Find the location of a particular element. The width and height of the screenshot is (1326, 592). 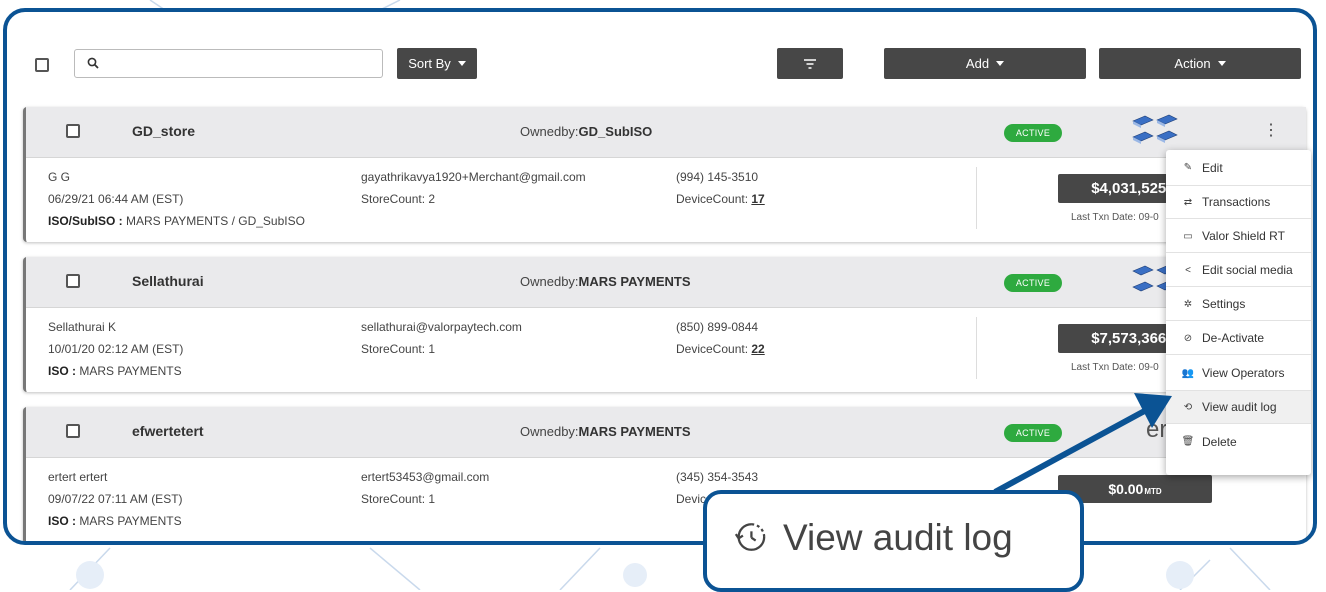

add-label: Add is located at coordinates (977, 63).